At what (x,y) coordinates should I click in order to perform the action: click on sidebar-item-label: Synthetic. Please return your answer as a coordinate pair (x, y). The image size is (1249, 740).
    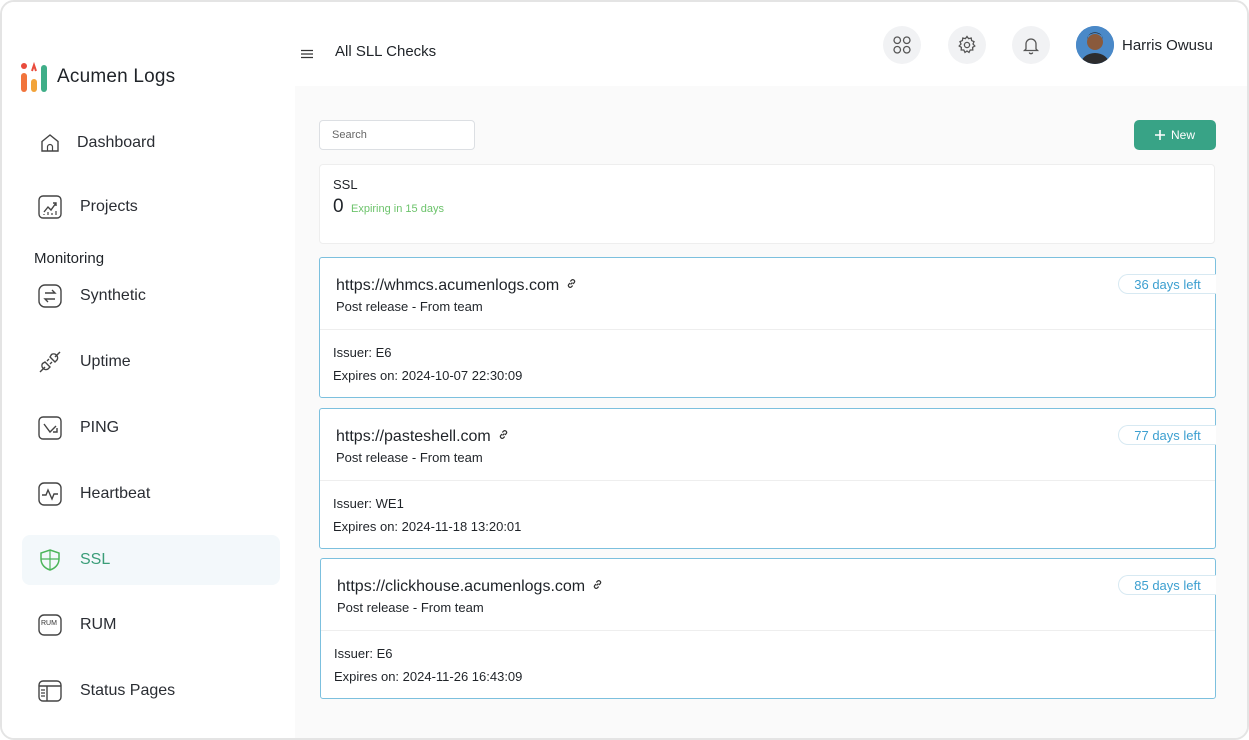
    Looking at the image, I should click on (113, 295).